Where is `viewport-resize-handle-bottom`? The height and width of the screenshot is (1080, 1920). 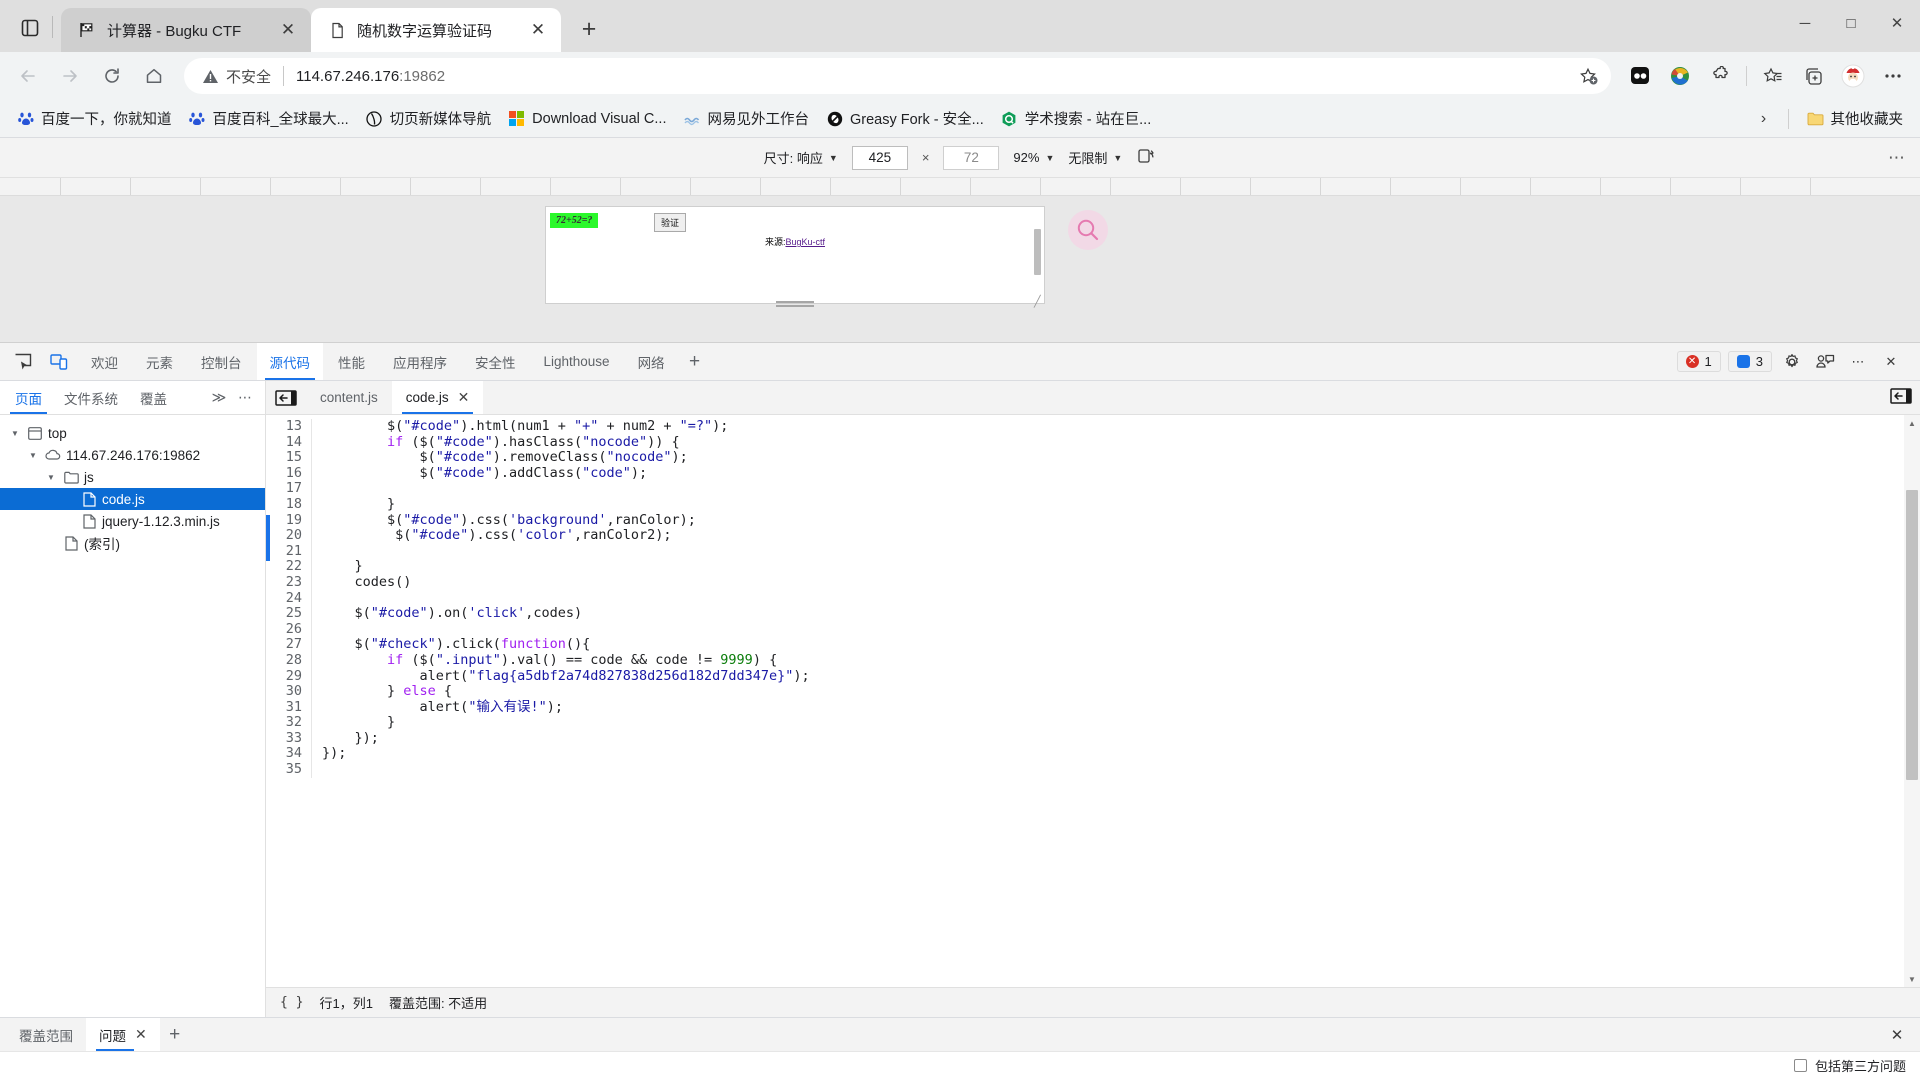 viewport-resize-handle-bottom is located at coordinates (795, 303).